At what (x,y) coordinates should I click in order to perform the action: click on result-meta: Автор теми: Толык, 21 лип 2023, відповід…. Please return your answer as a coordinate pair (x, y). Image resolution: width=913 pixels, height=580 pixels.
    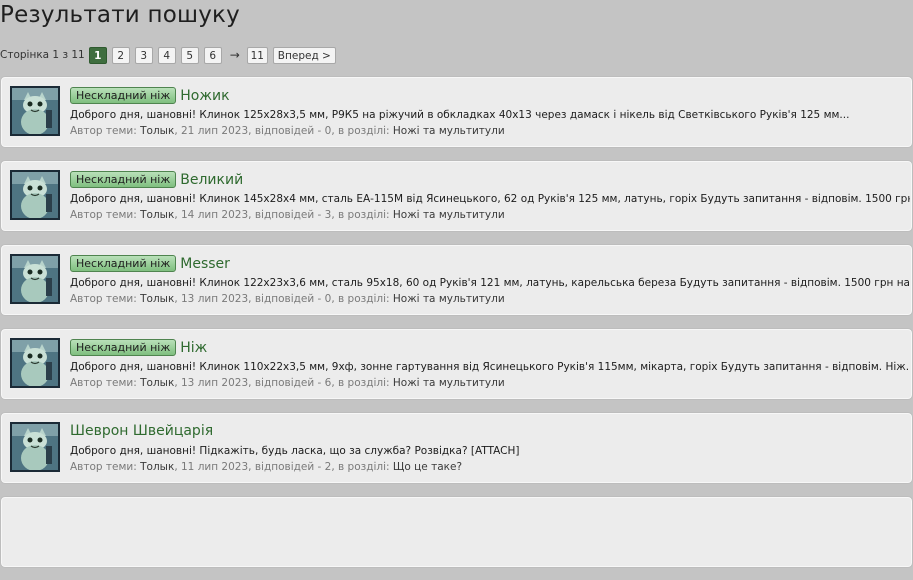
    Looking at the image, I should click on (287, 131).